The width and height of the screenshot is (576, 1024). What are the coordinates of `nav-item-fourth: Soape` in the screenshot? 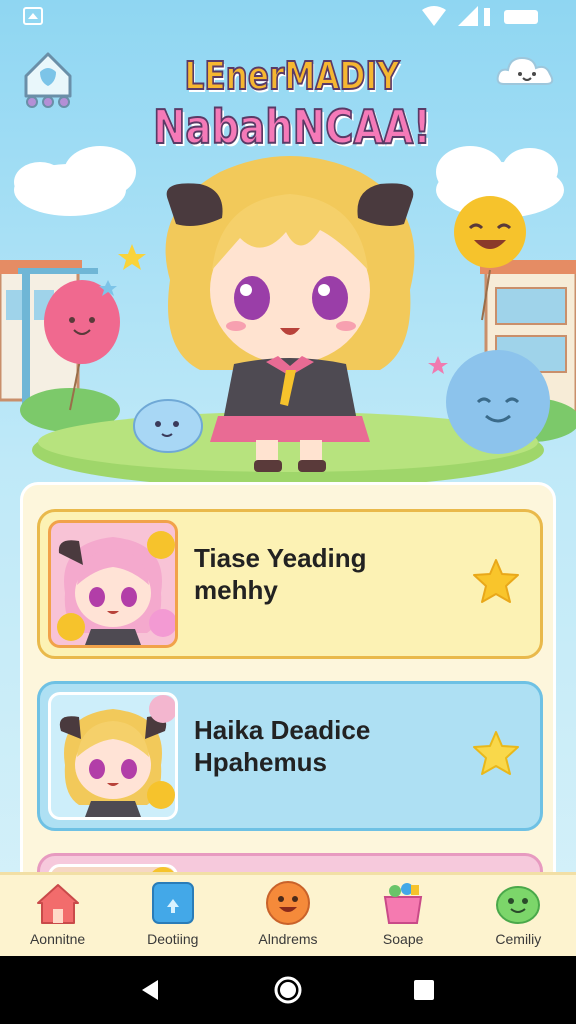 It's located at (403, 917).